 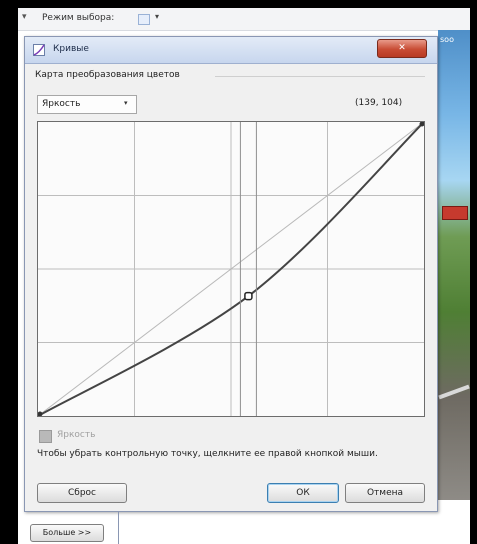 I want to click on selection-mode-dropdown-arrow: ▾, so click(x=157, y=16).